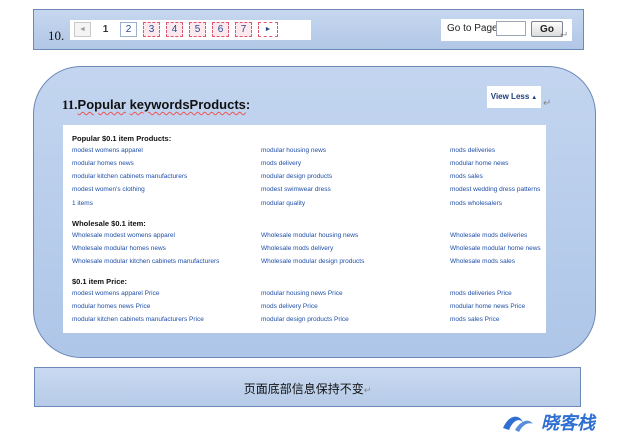 This screenshot has height=440, width=635. I want to click on section-number-11: 11., so click(70, 104).